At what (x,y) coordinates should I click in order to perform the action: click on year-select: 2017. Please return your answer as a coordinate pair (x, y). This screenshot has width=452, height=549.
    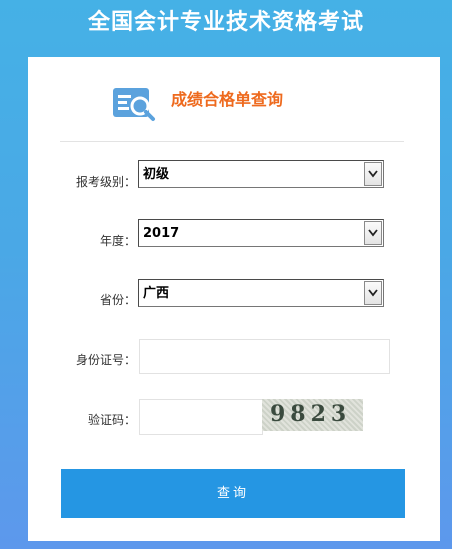
    Looking at the image, I should click on (261, 233).